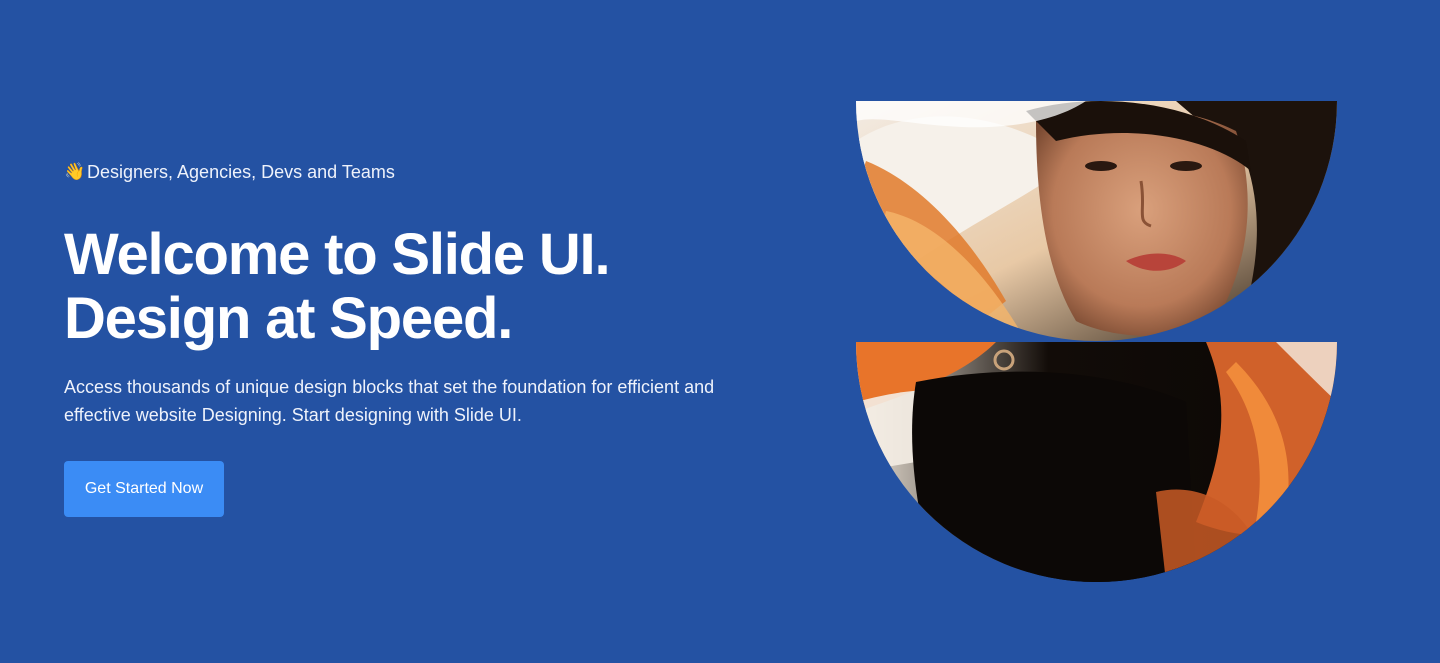 The image size is (1440, 663). Describe the element at coordinates (414, 172) in the screenshot. I see `hero-eyebrow: 👋 Designers, Agencies, Devs and Teams` at that location.